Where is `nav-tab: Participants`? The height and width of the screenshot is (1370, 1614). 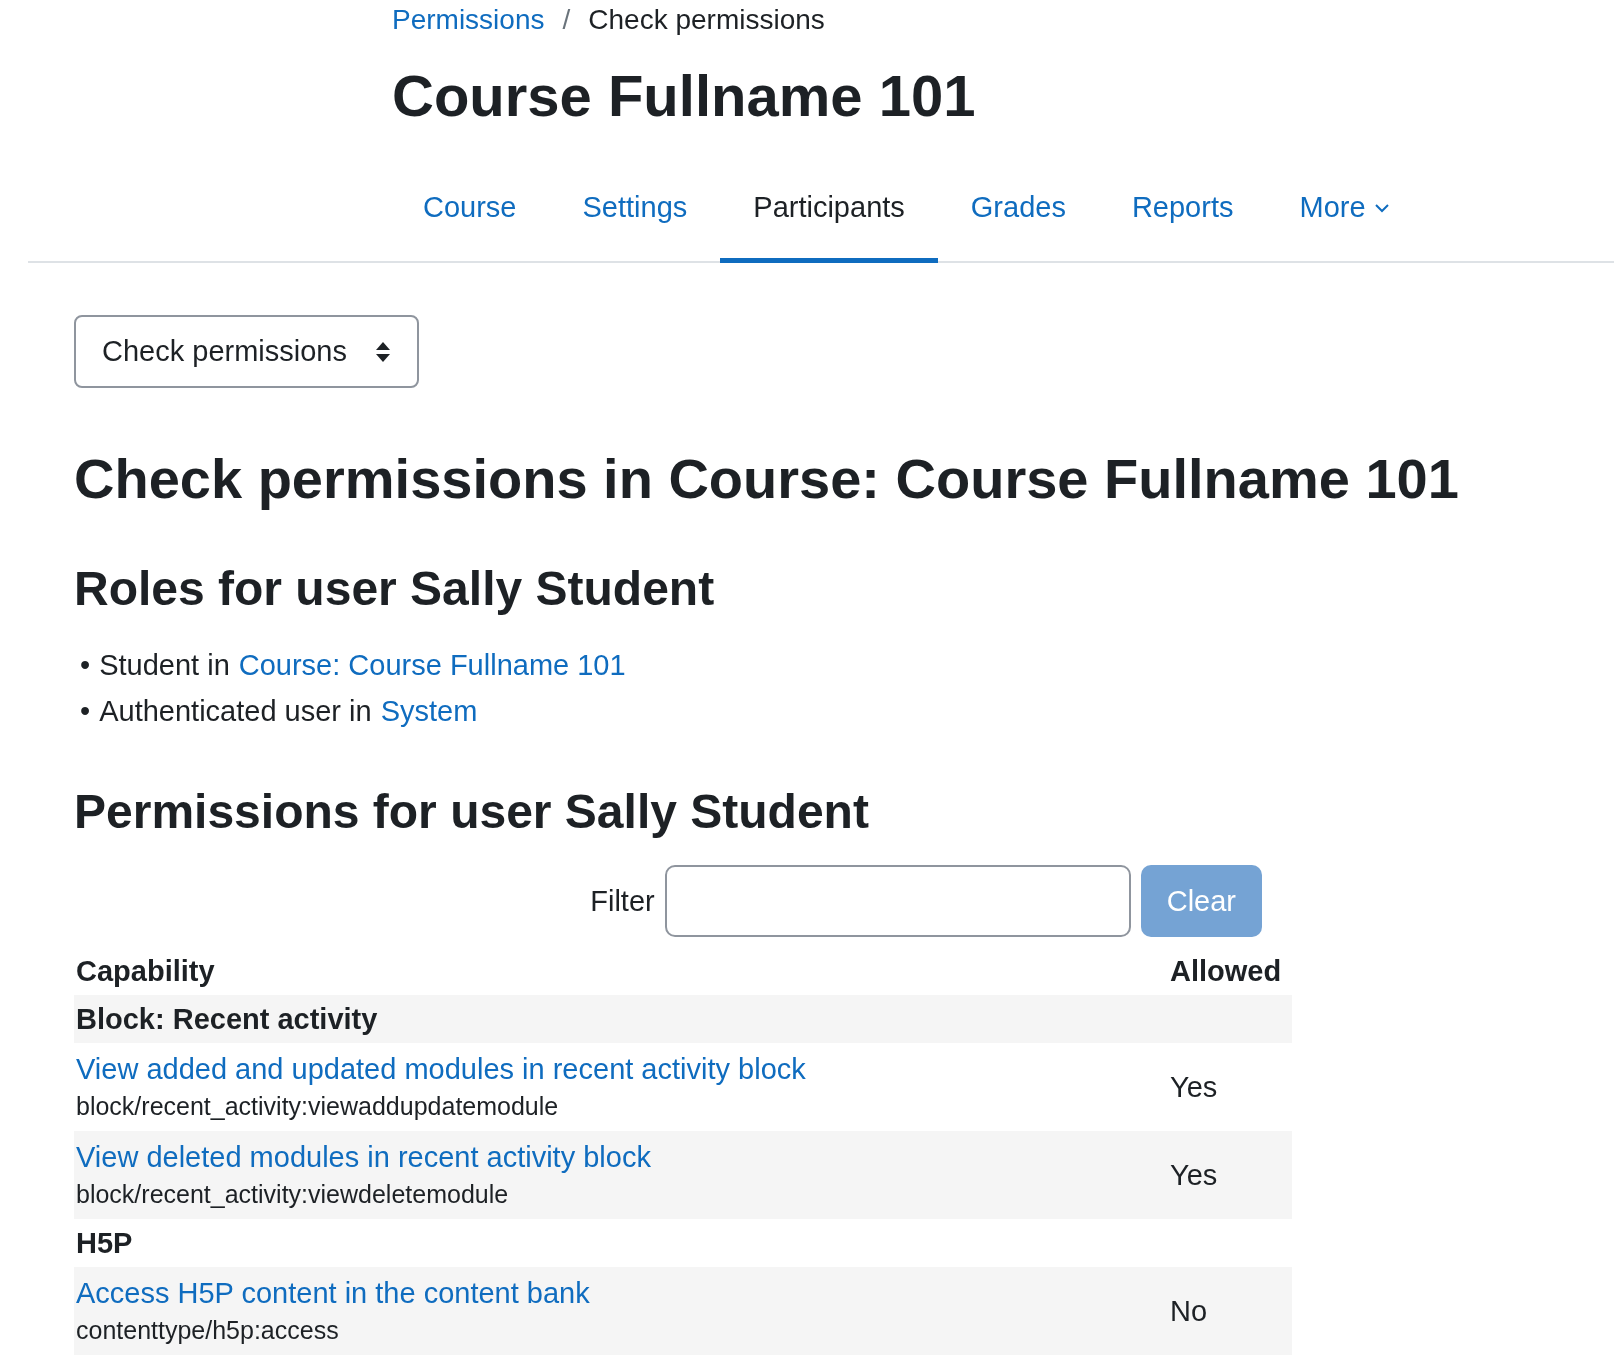 nav-tab: Participants is located at coordinates (829, 220).